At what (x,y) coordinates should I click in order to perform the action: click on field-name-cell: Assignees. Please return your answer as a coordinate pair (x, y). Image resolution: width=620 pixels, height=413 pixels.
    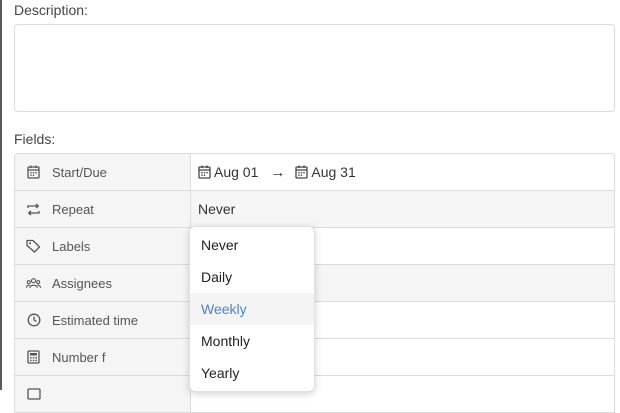
    Looking at the image, I should click on (103, 283).